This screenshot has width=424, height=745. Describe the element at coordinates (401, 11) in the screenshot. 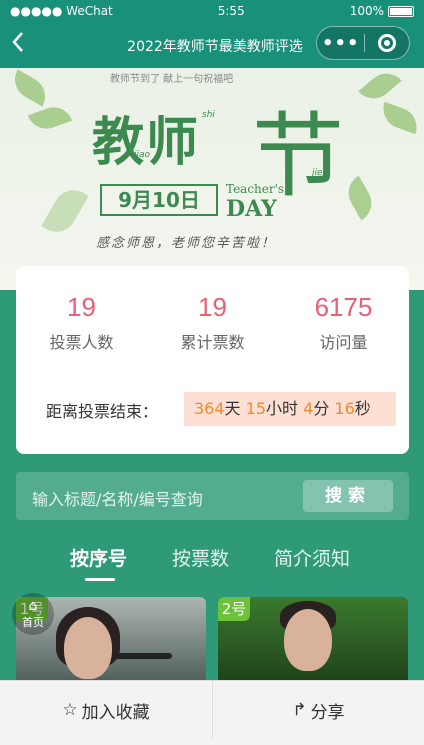

I see `battery-icon` at that location.